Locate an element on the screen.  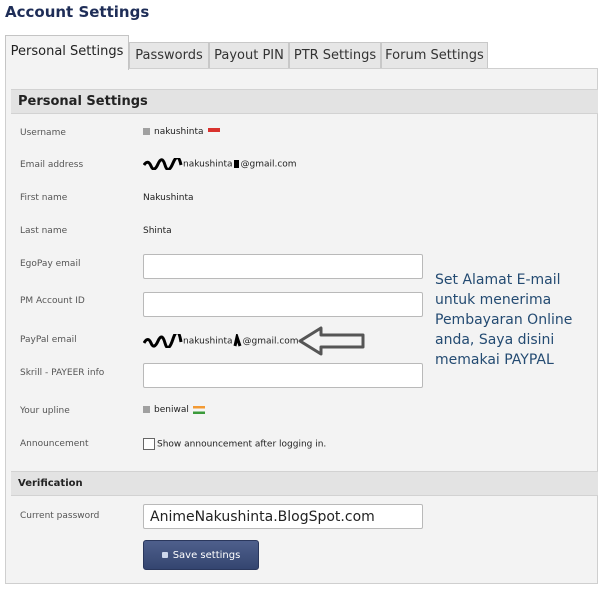
last-name-label: Last name is located at coordinates (44, 231).